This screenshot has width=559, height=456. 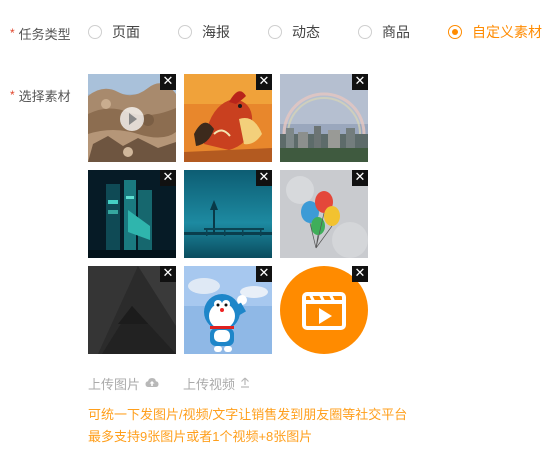 I want to click on radio-option-poster: 海报, so click(x=204, y=32).